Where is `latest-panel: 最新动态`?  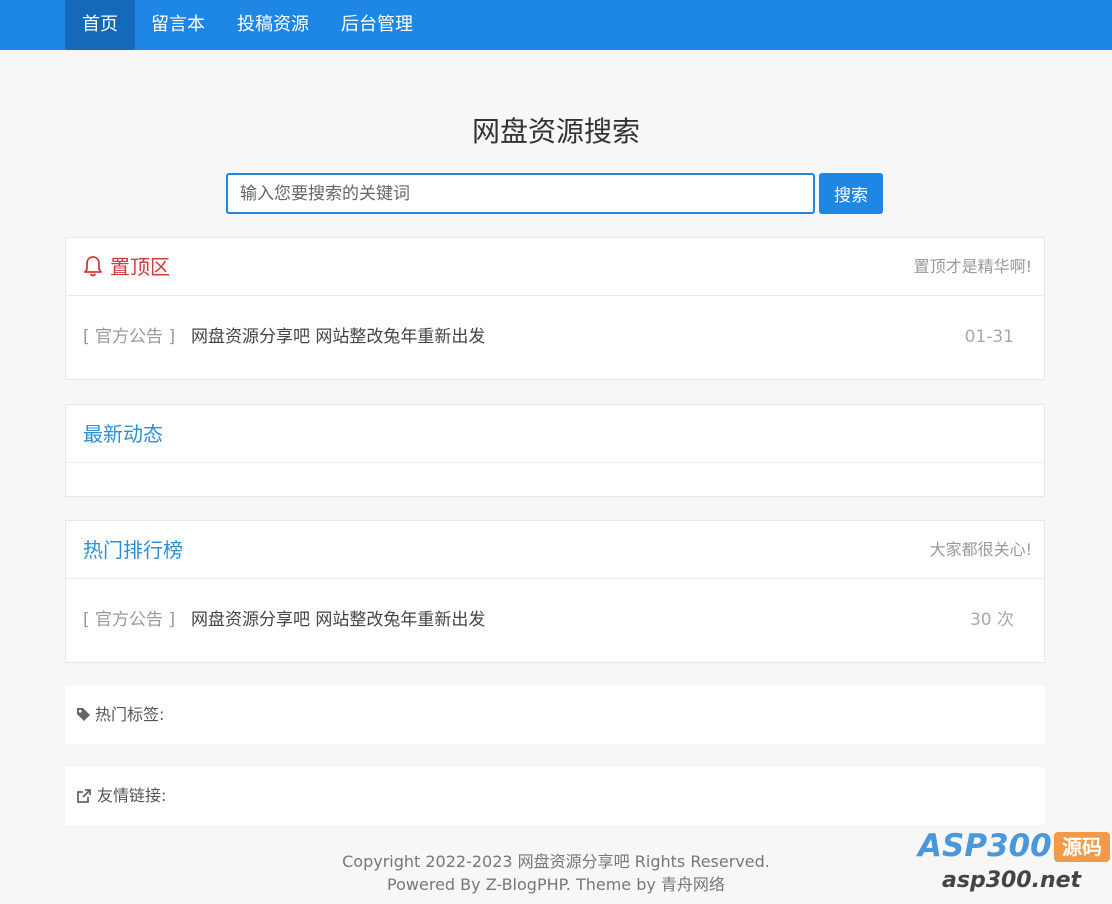
latest-panel: 最新动态 is located at coordinates (555, 450).